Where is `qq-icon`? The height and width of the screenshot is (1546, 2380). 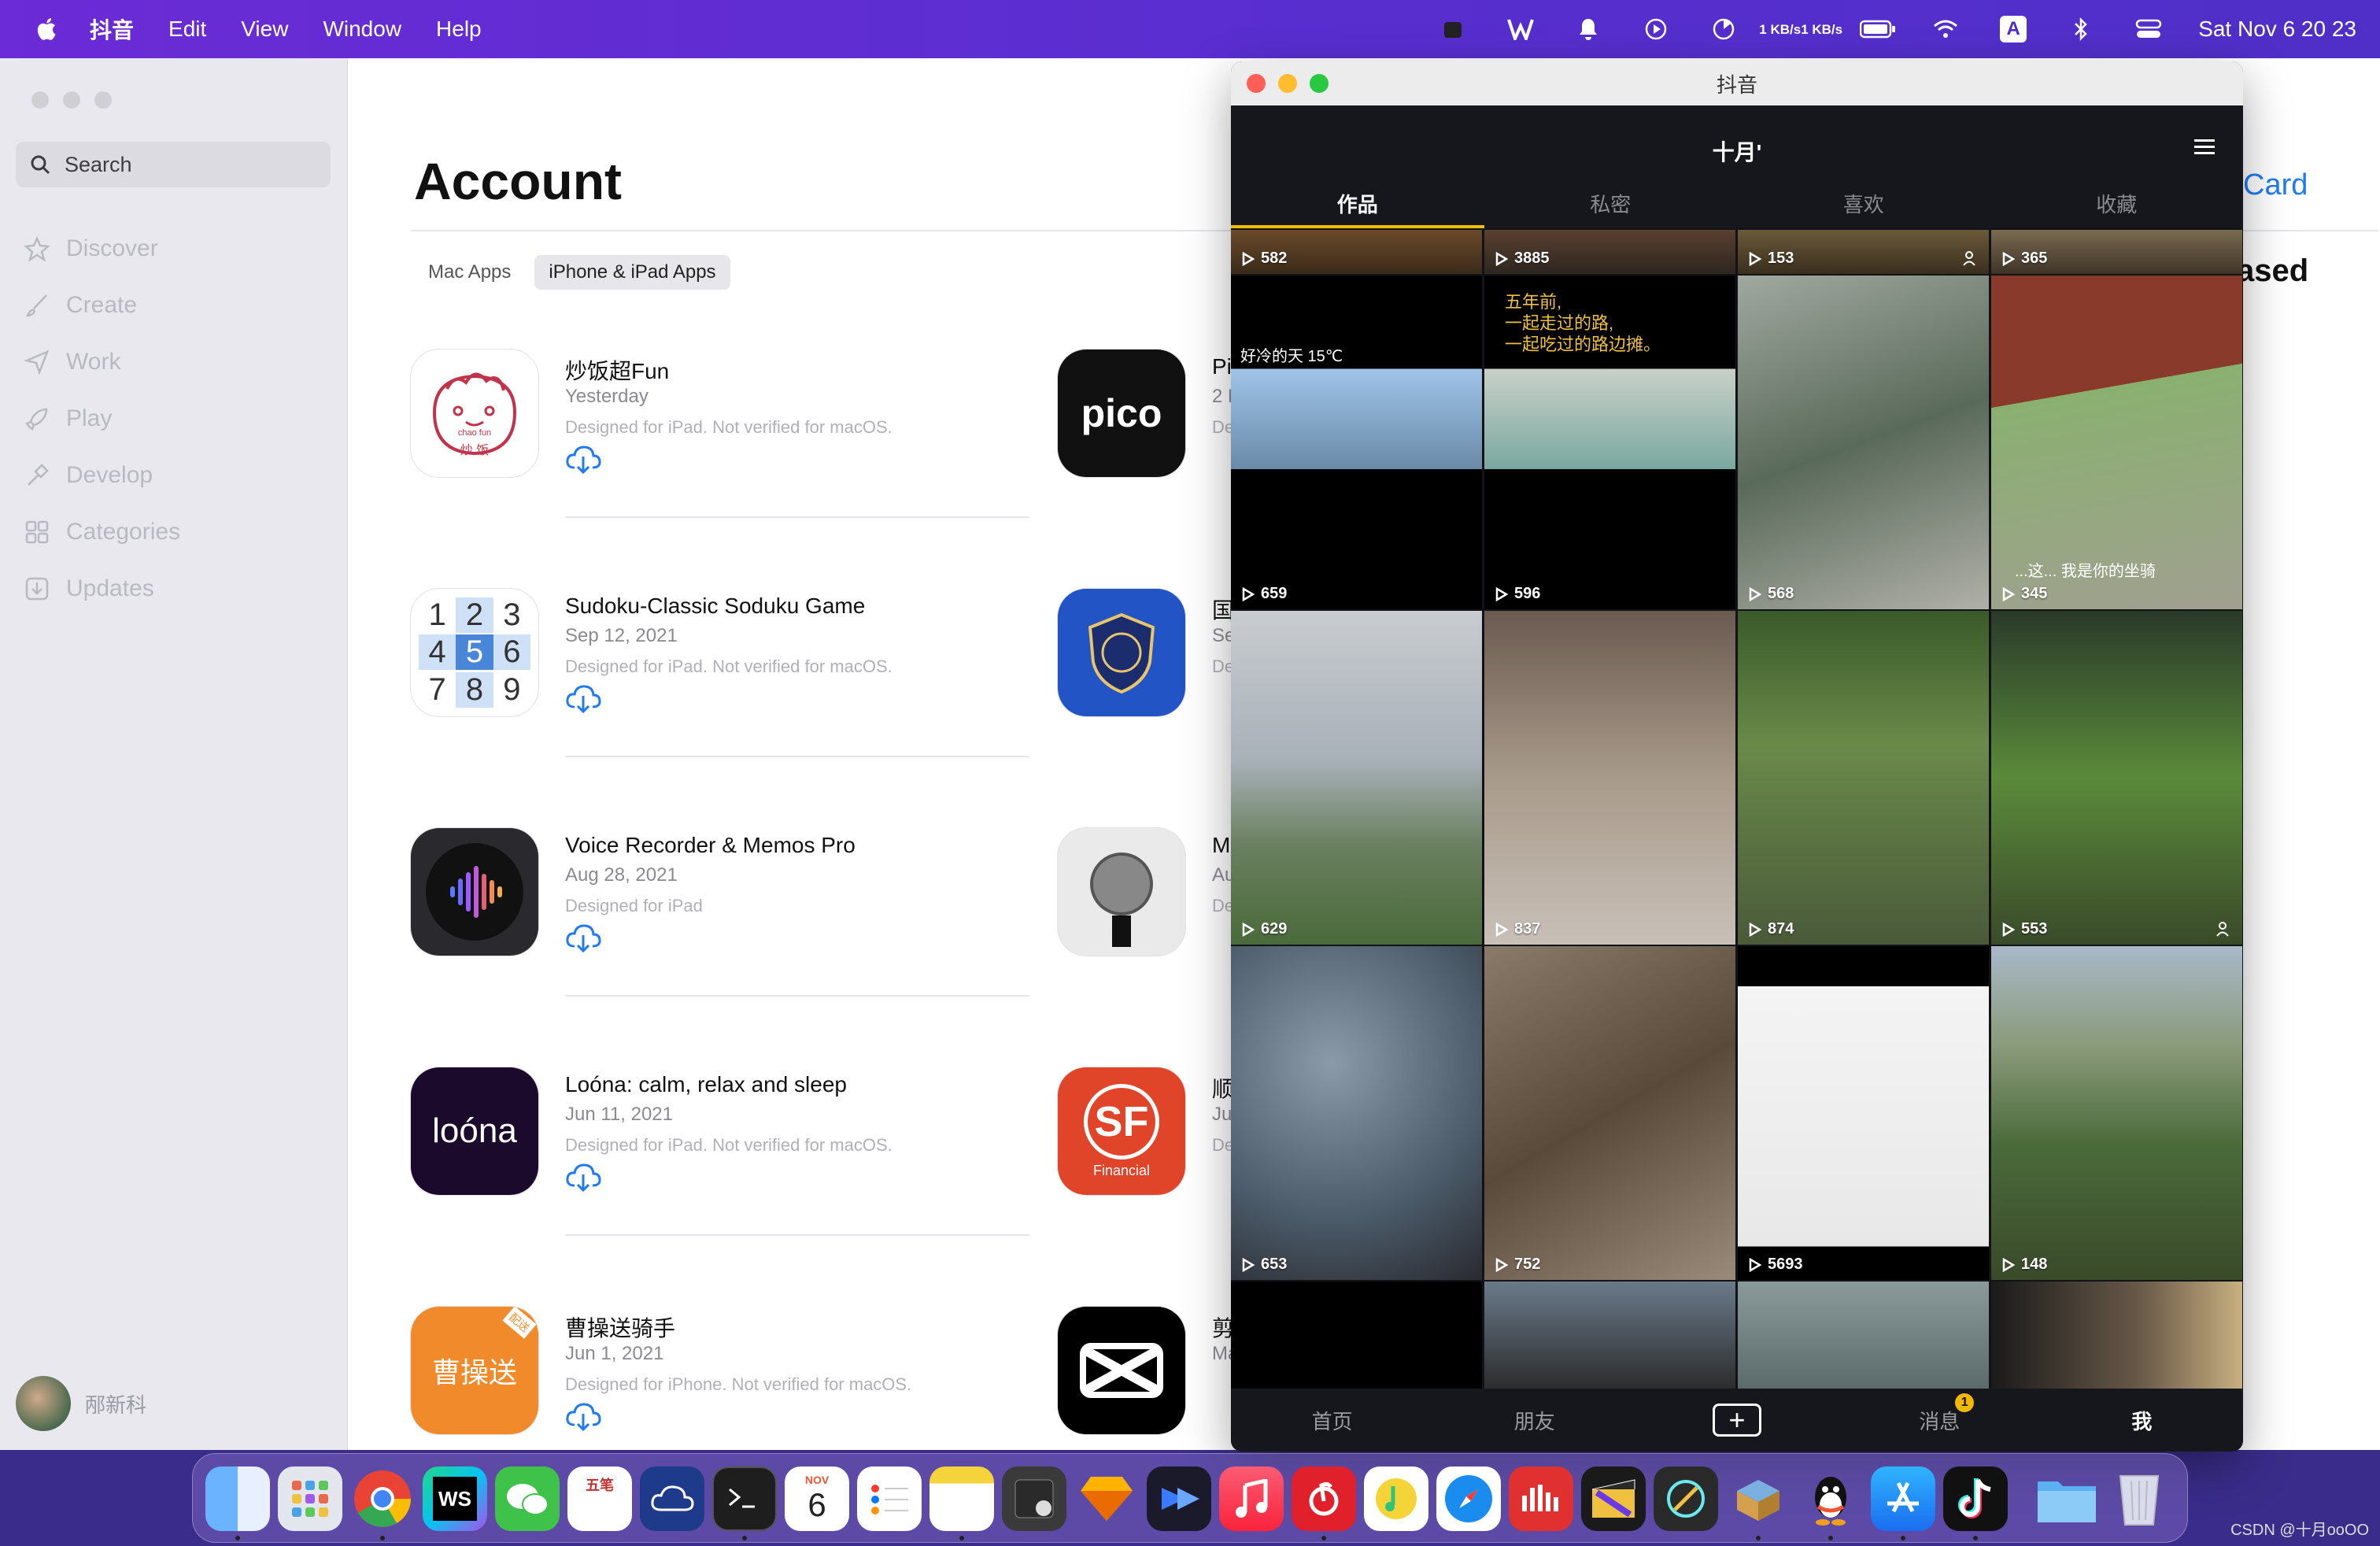 qq-icon is located at coordinates (1830, 1498).